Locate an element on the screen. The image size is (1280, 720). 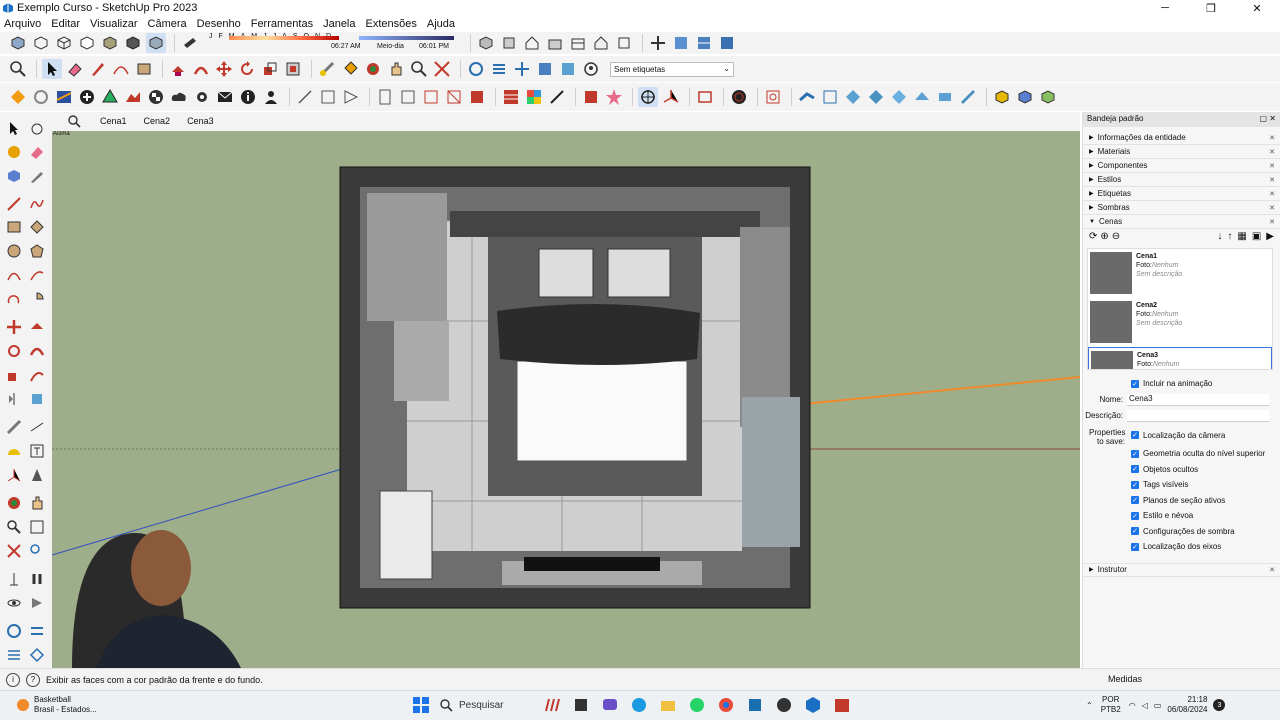
close-button: ✕ is located at coordinates (1257, 8).